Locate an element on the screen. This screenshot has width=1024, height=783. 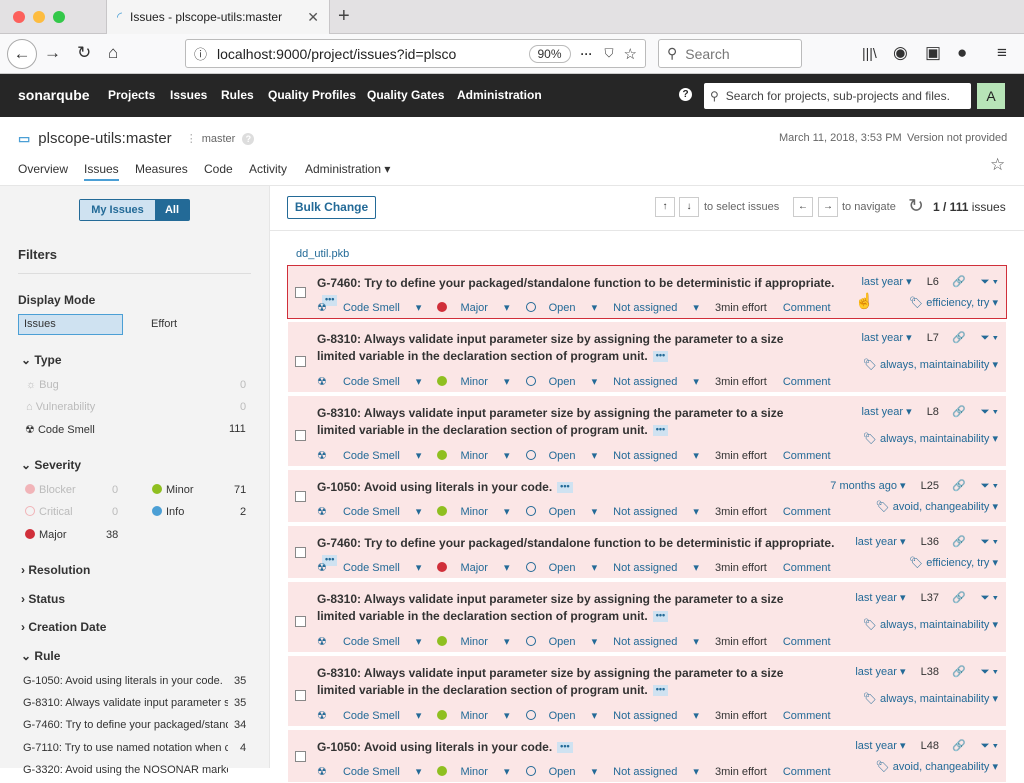
project-name: plscope-utils:master is located at coordinates (104, 138).